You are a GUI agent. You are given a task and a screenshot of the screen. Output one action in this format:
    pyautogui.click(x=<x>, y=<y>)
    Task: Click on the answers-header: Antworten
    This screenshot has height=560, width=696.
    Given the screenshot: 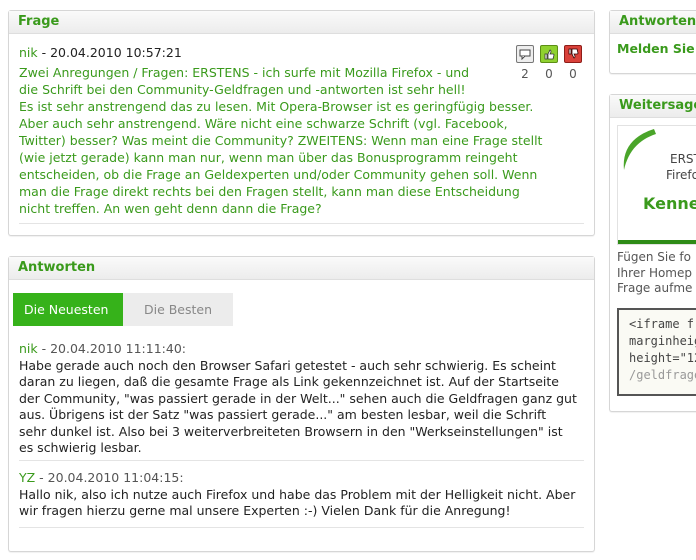 What is the action you would take?
    pyautogui.click(x=301, y=268)
    